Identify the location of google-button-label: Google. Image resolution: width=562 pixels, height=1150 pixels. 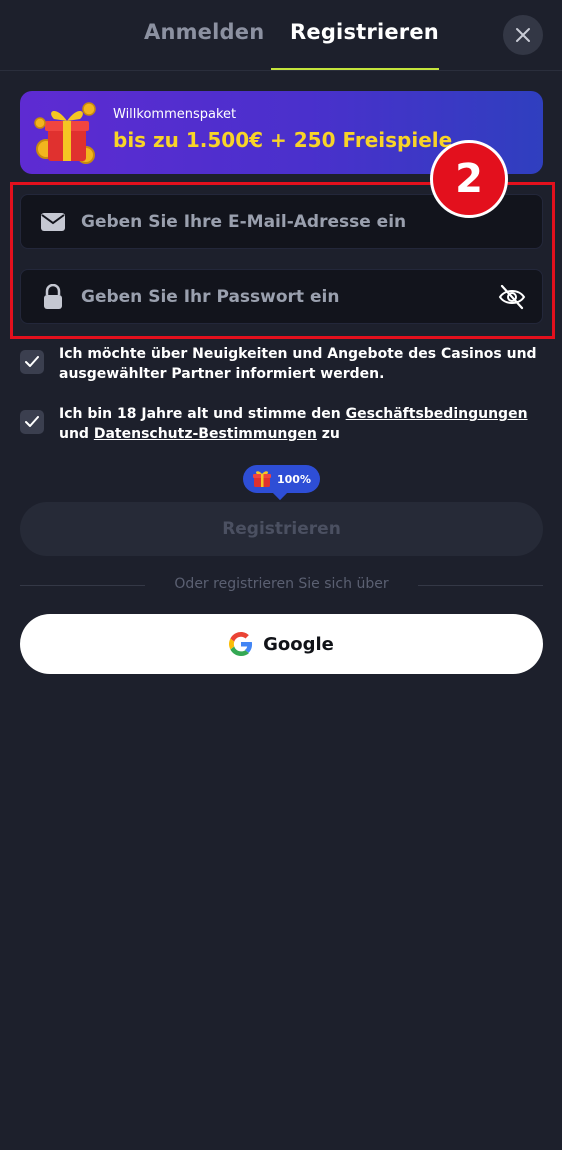
(298, 644).